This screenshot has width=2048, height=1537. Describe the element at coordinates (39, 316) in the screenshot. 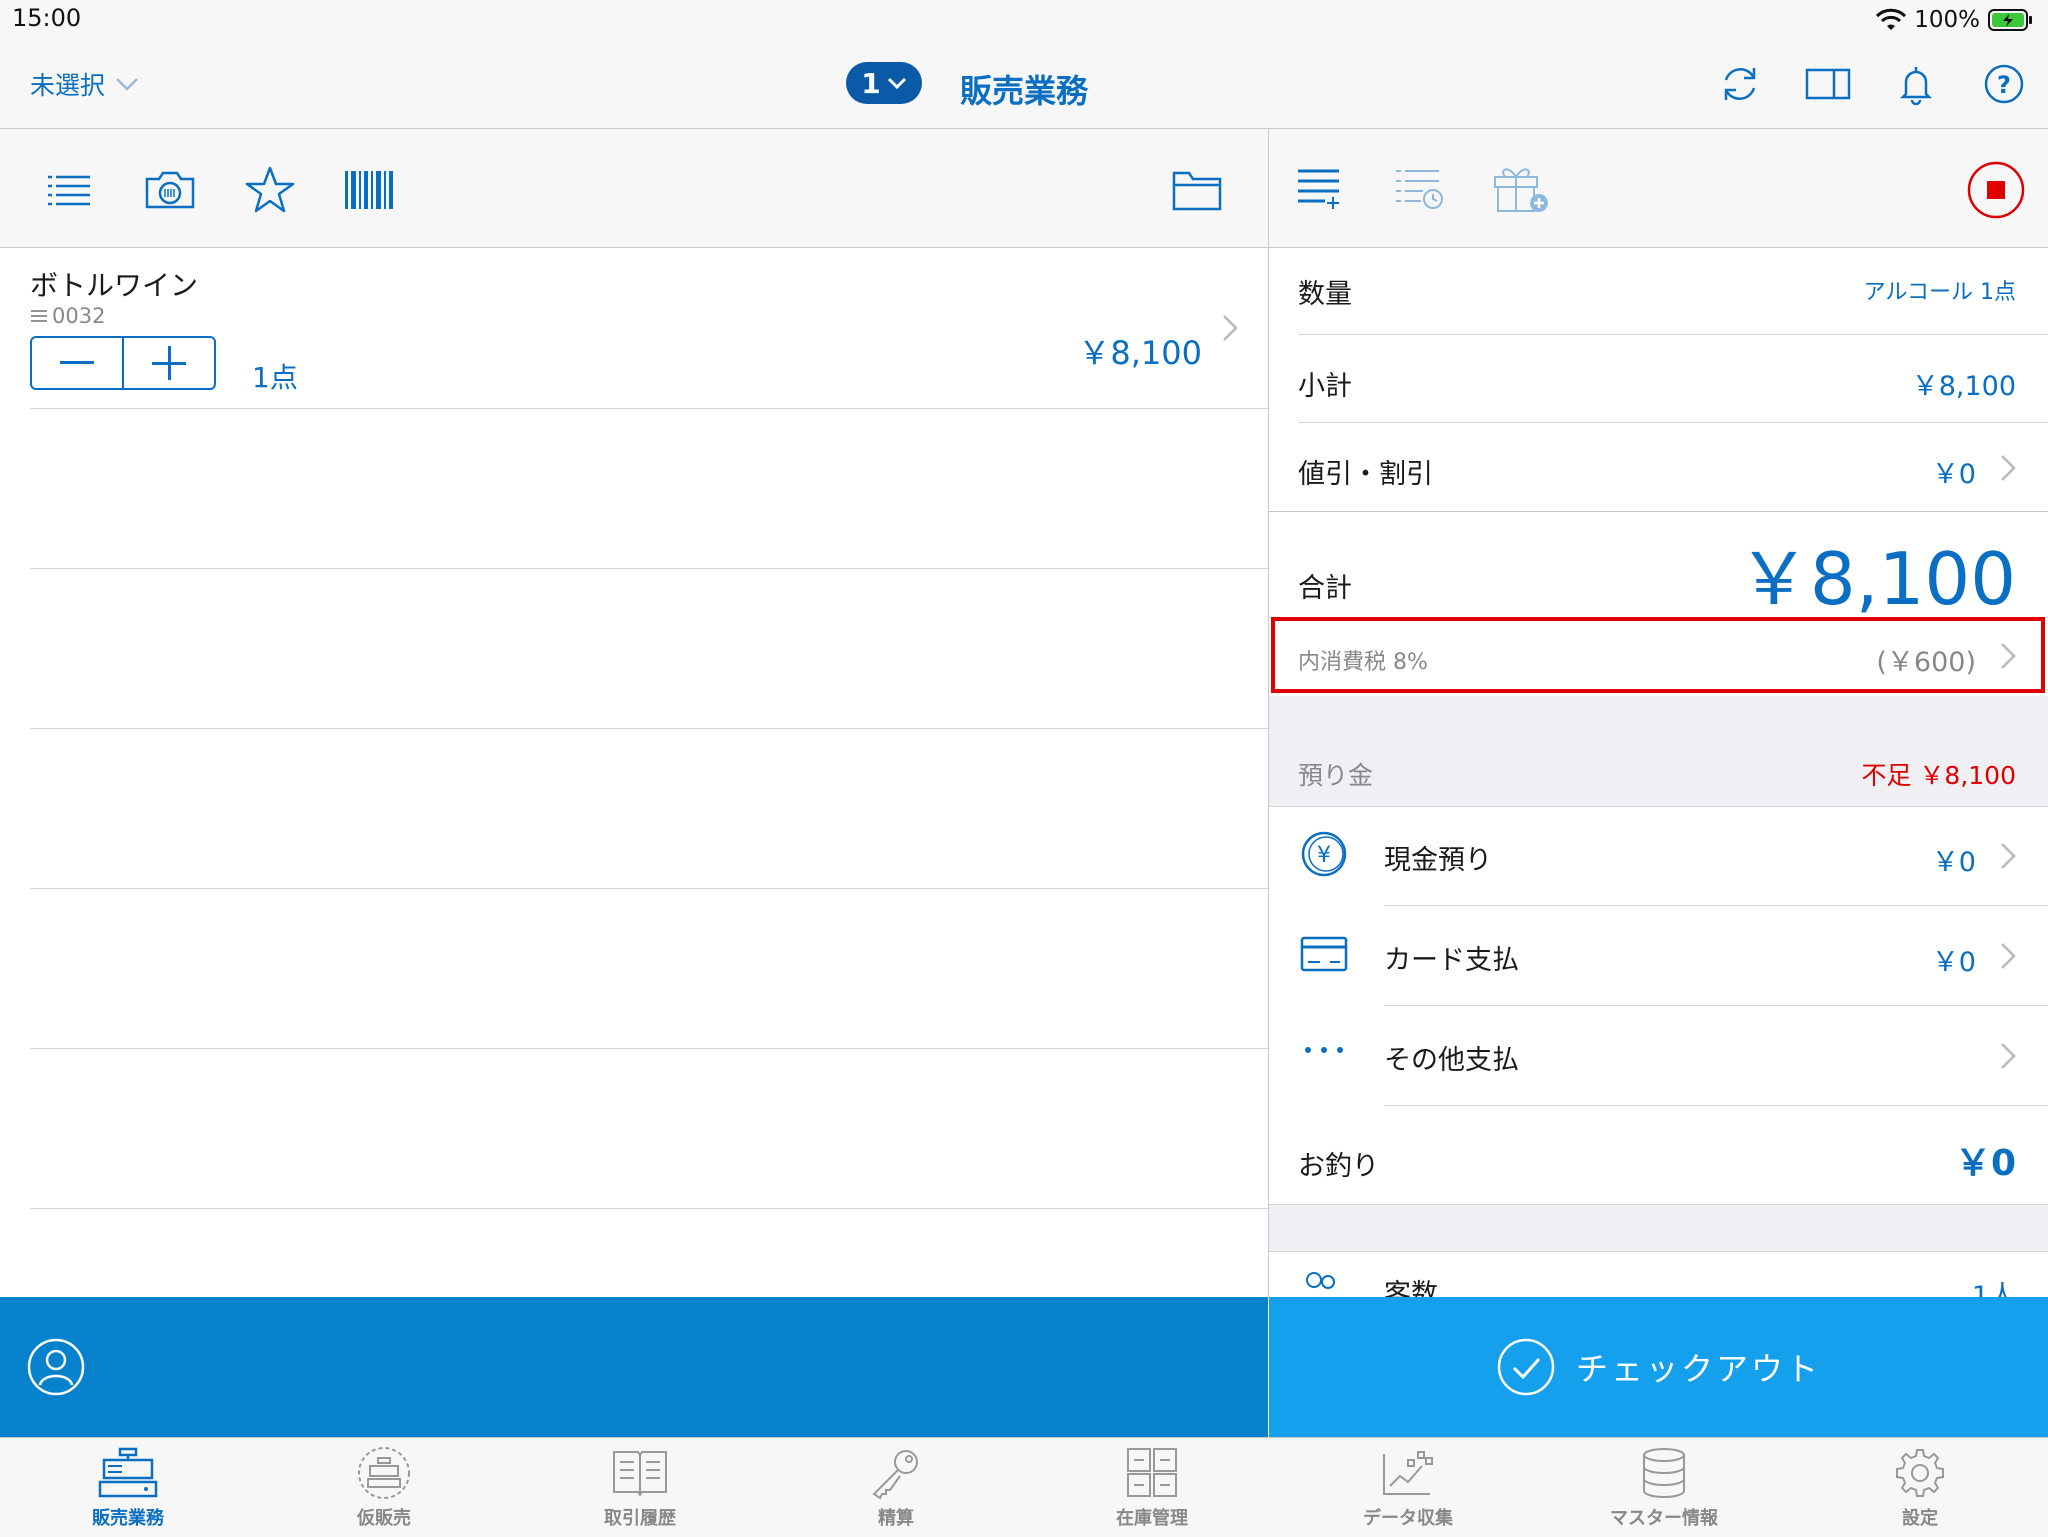

I see `menu-lines-icon` at that location.